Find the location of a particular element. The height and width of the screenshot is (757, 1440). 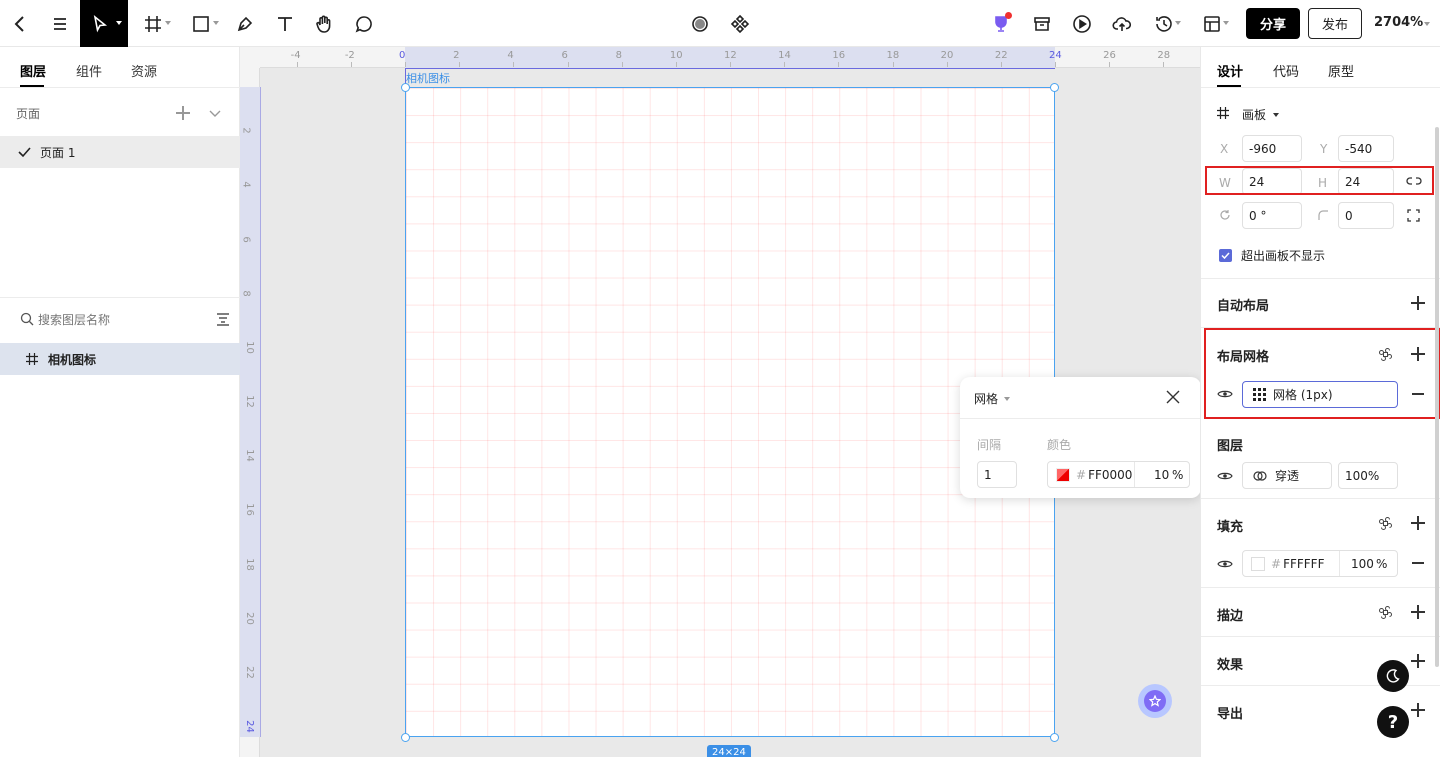

grid-color-value: FF0000 is located at coordinates (1110, 475).